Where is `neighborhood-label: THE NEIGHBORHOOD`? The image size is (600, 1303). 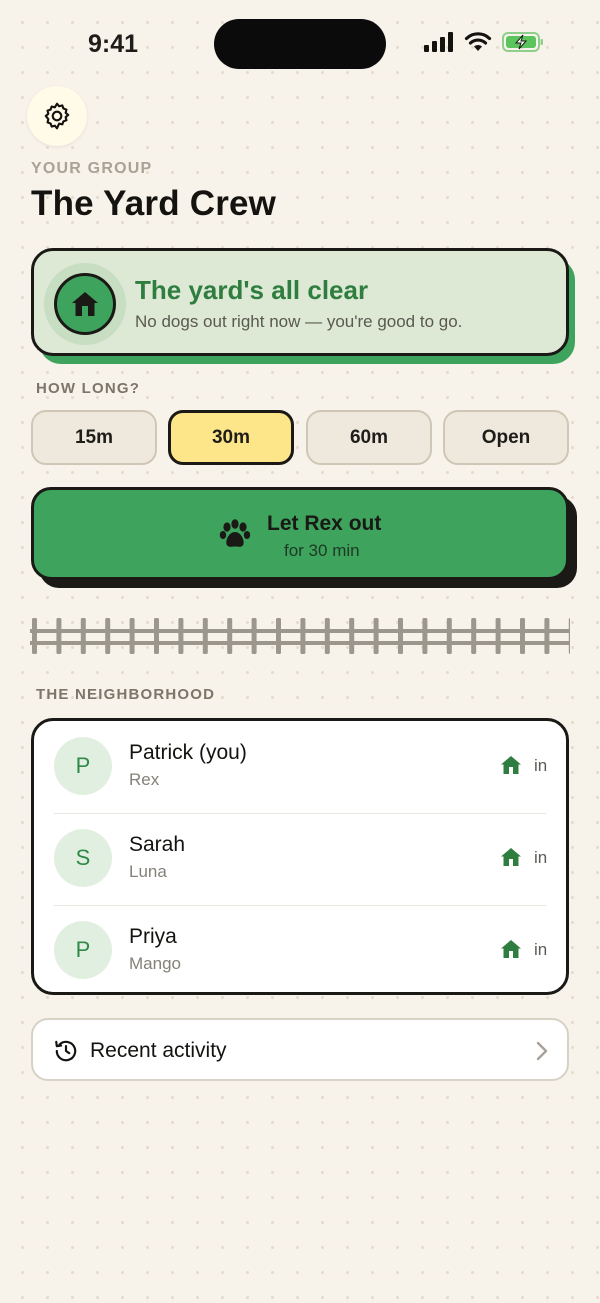
neighborhood-label: THE NEIGHBORHOOD is located at coordinates (126, 694).